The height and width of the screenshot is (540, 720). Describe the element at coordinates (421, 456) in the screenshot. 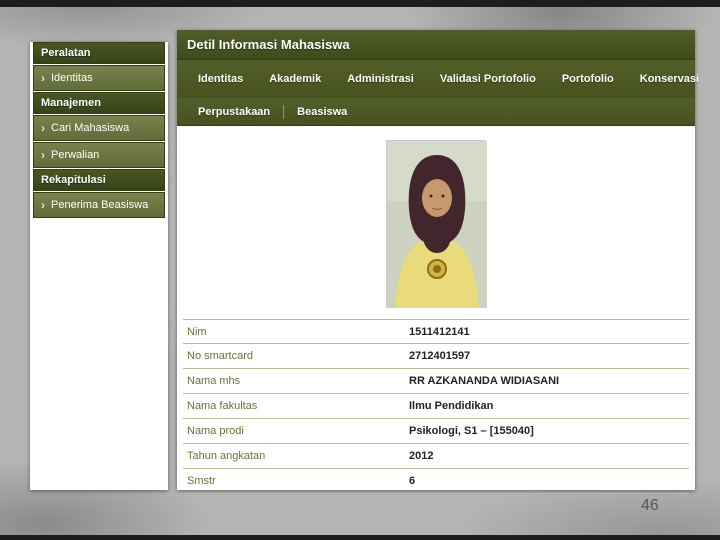

I see `detail-value: 2012` at that location.